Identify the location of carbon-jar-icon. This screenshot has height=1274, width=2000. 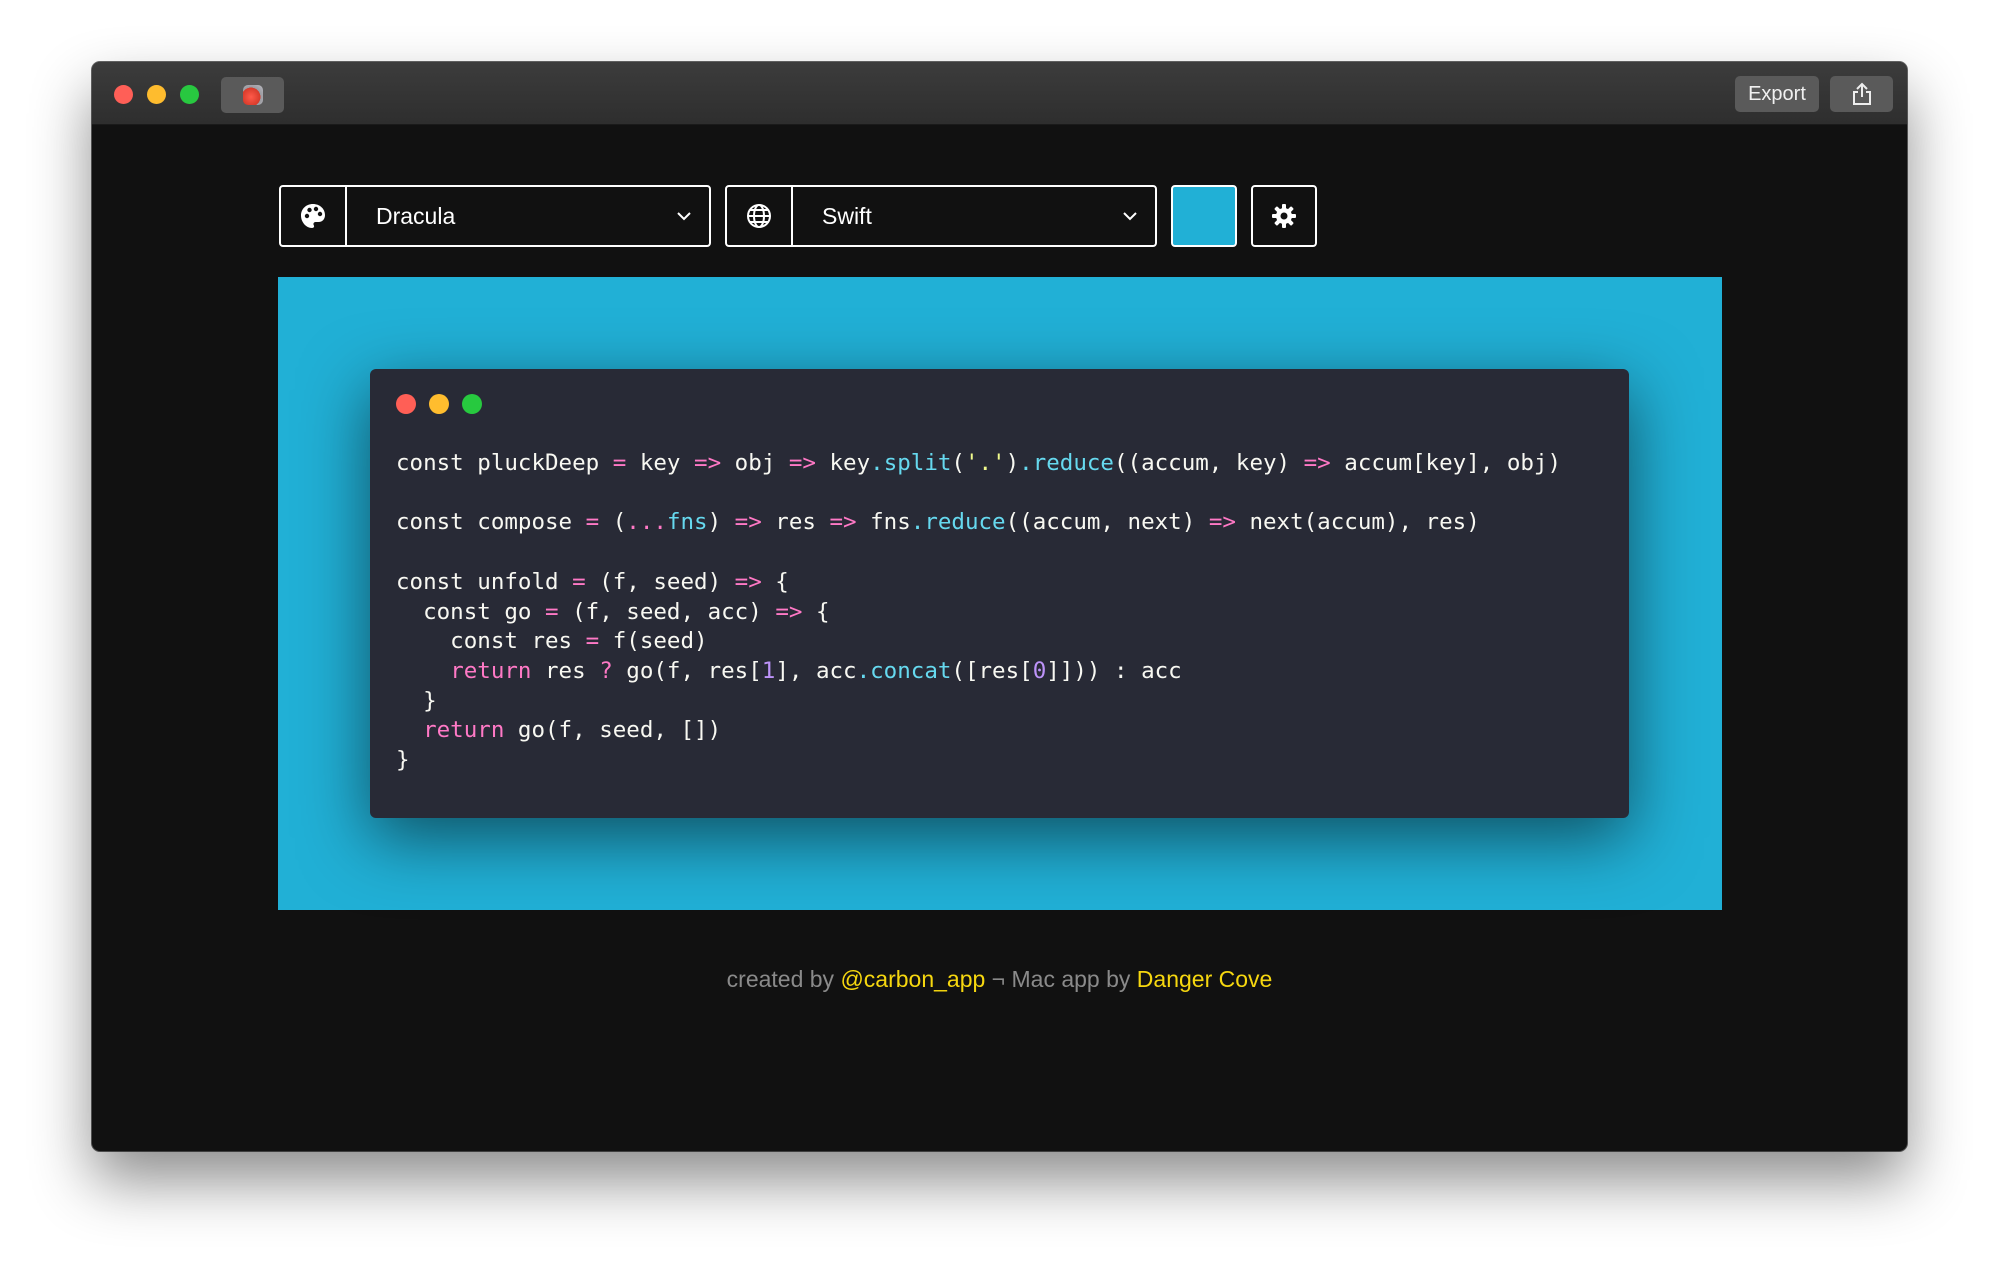
(252, 95).